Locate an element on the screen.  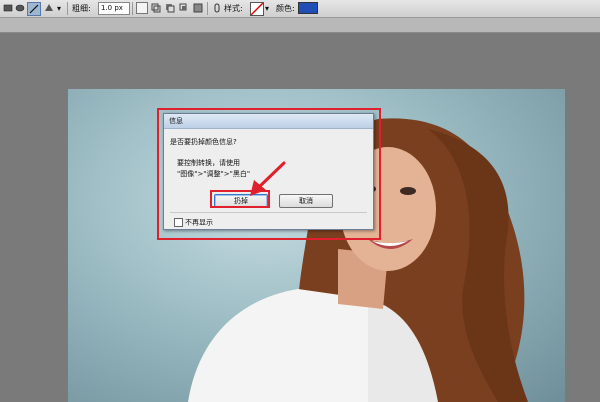
weight-input: 1.0 px is located at coordinates (114, 8).